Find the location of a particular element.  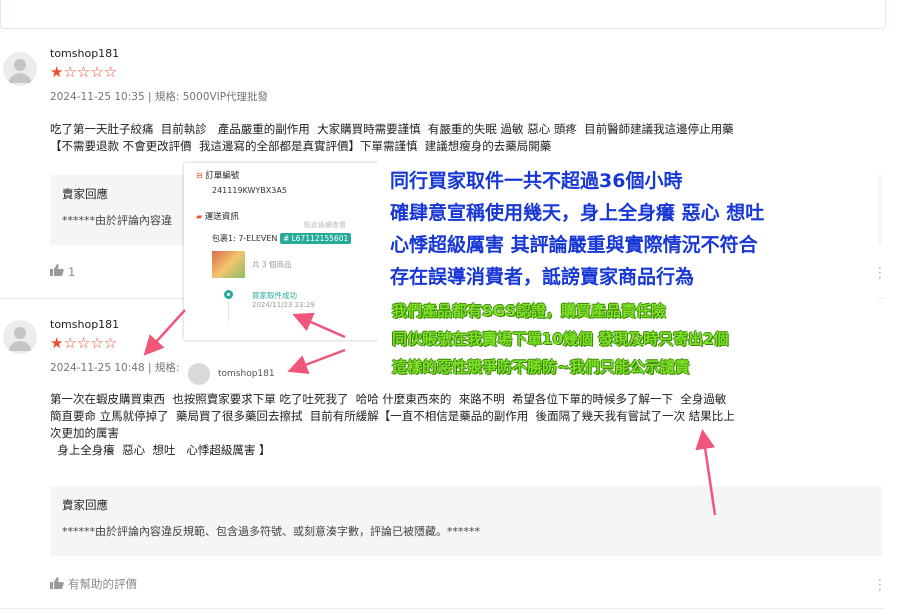

package-row: 包裹1: 7-ELEVEN # L67112155601 is located at coordinates (282, 238).